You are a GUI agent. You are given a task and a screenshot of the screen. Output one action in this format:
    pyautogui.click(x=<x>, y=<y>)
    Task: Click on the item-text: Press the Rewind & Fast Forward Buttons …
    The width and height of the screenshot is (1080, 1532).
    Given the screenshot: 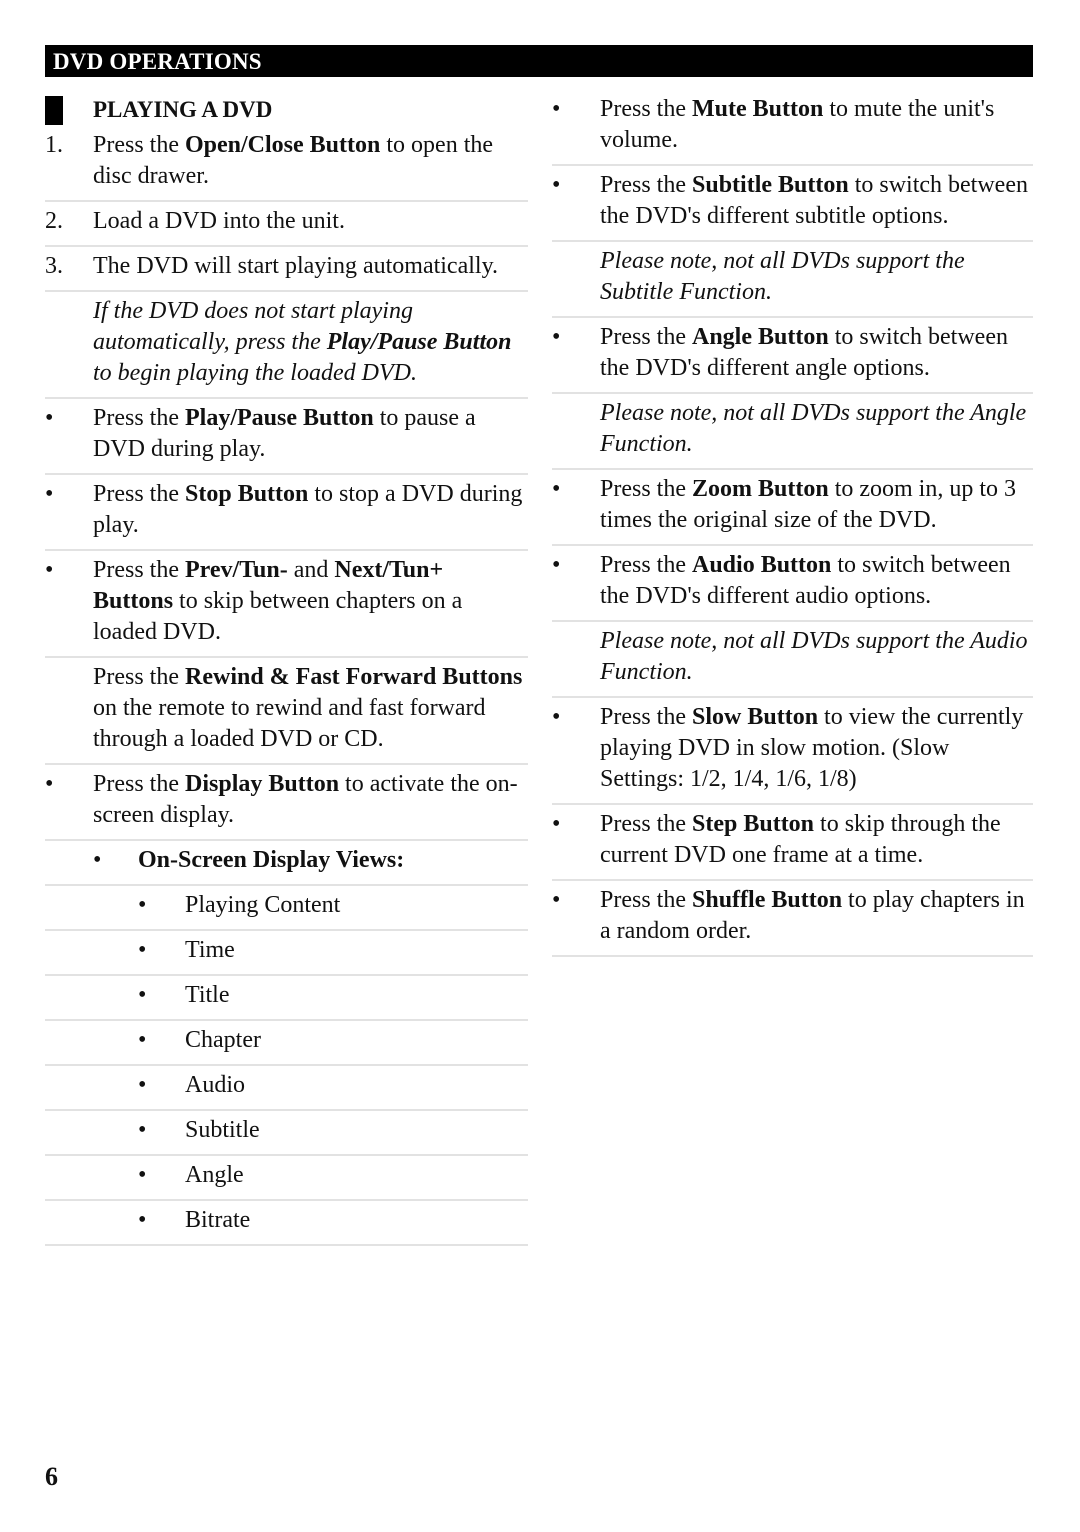 What is the action you would take?
    pyautogui.click(x=310, y=708)
    